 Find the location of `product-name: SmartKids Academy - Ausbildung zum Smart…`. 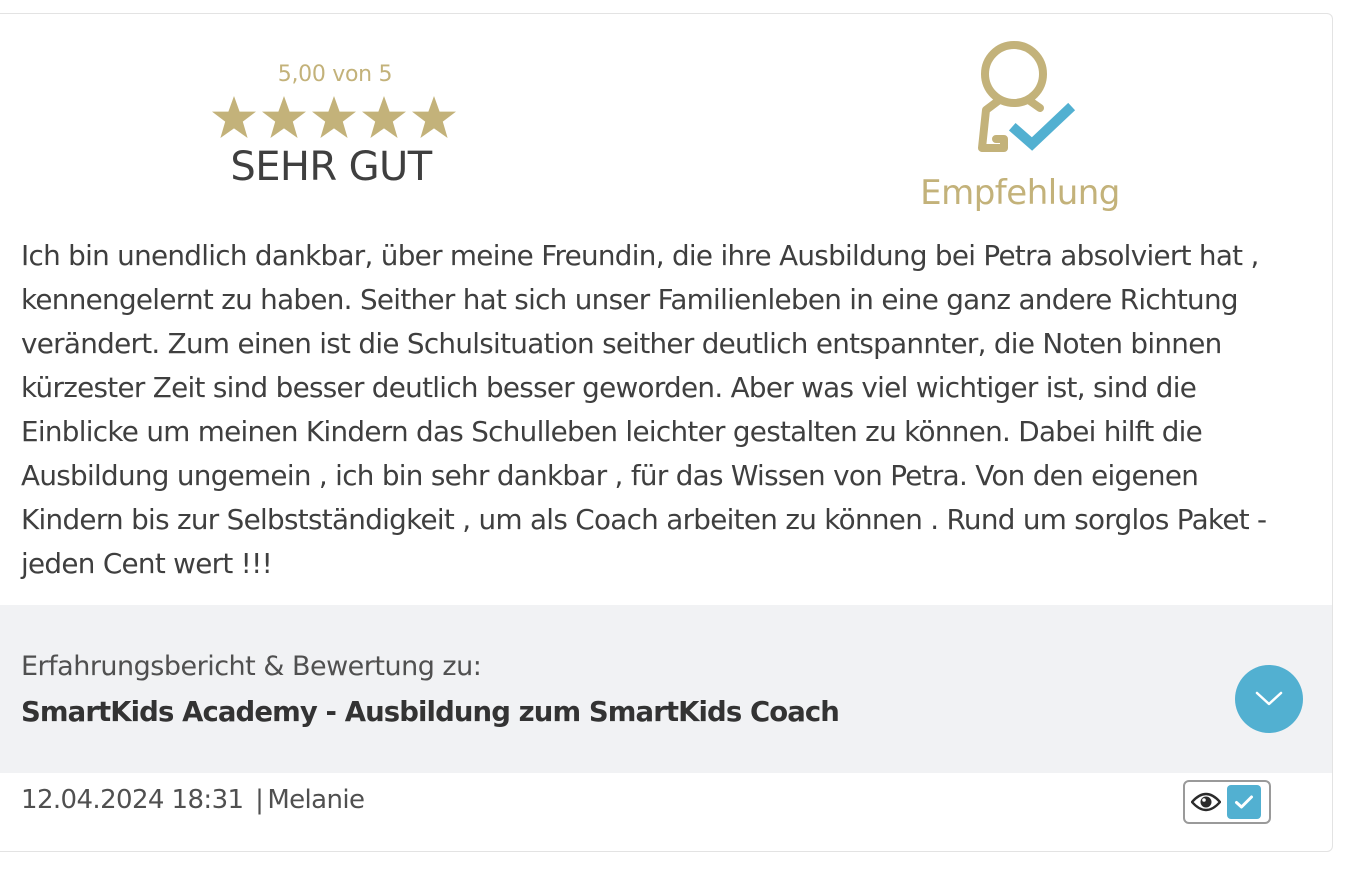

product-name: SmartKids Academy - Ausbildung zum Smart… is located at coordinates (430, 712).